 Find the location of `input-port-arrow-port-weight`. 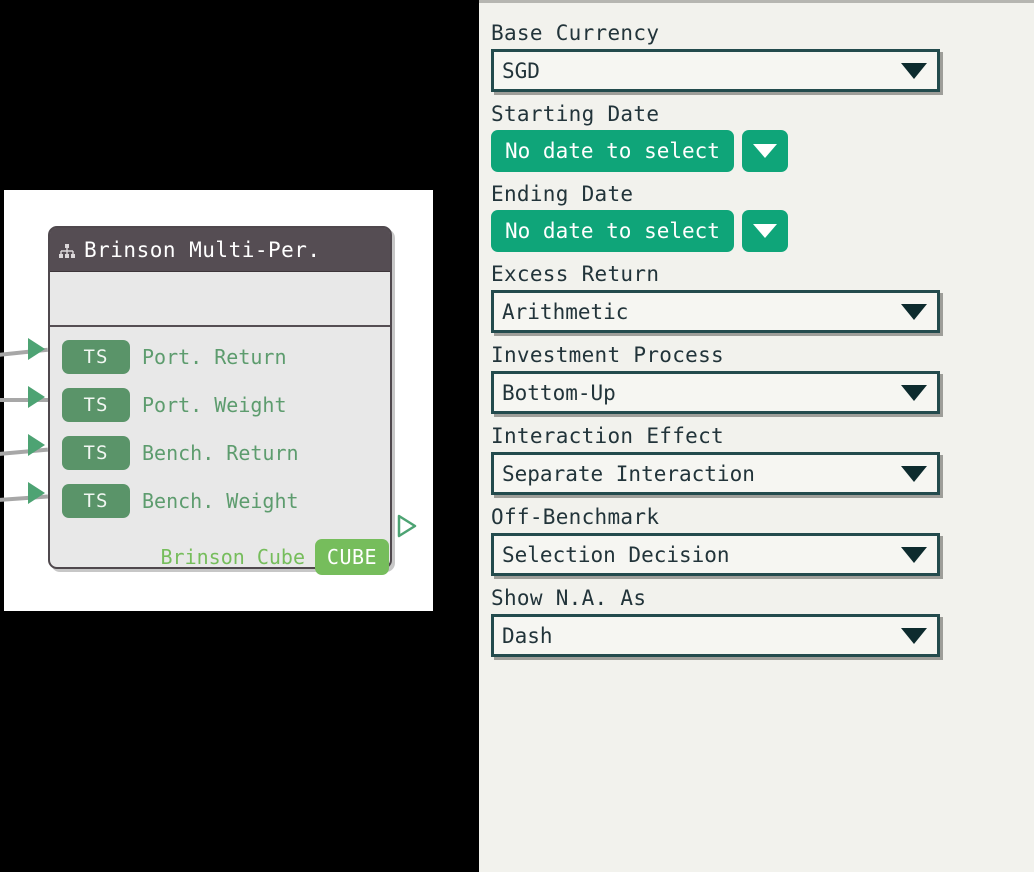

input-port-arrow-port-weight is located at coordinates (36, 397).